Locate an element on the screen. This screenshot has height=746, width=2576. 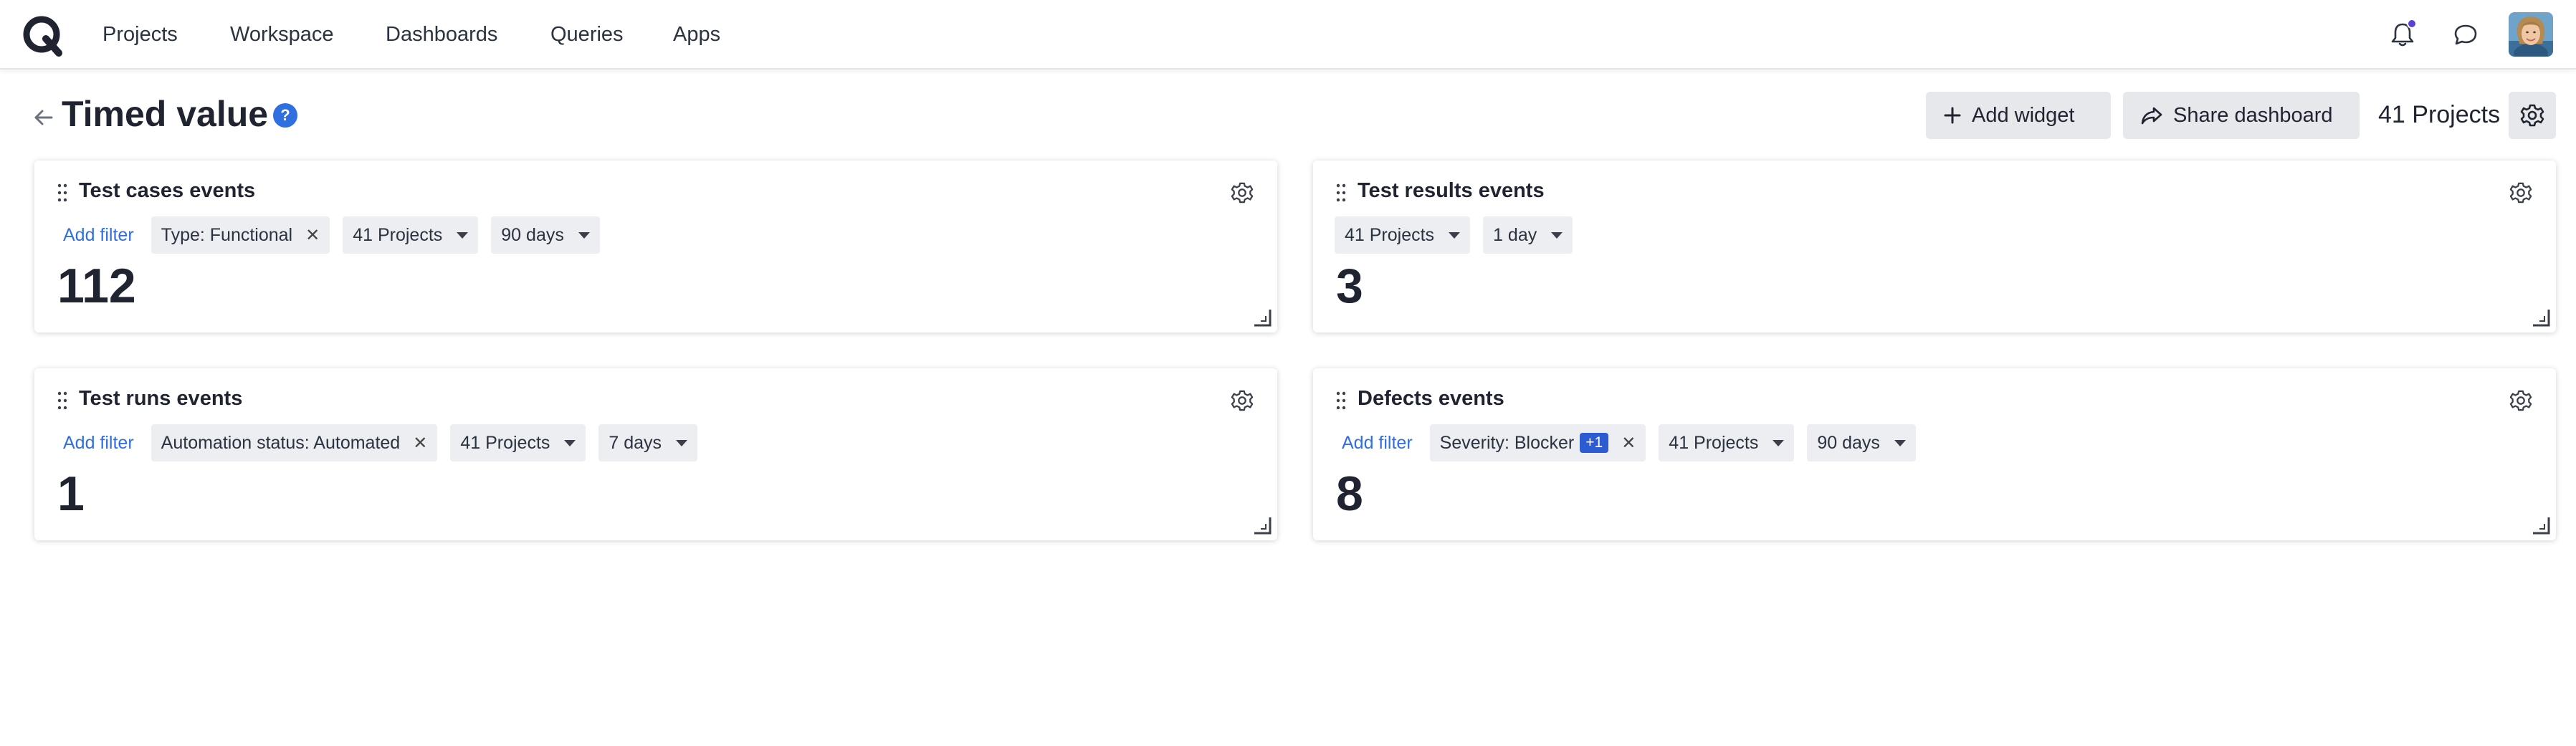
notification-dot is located at coordinates (2412, 24).